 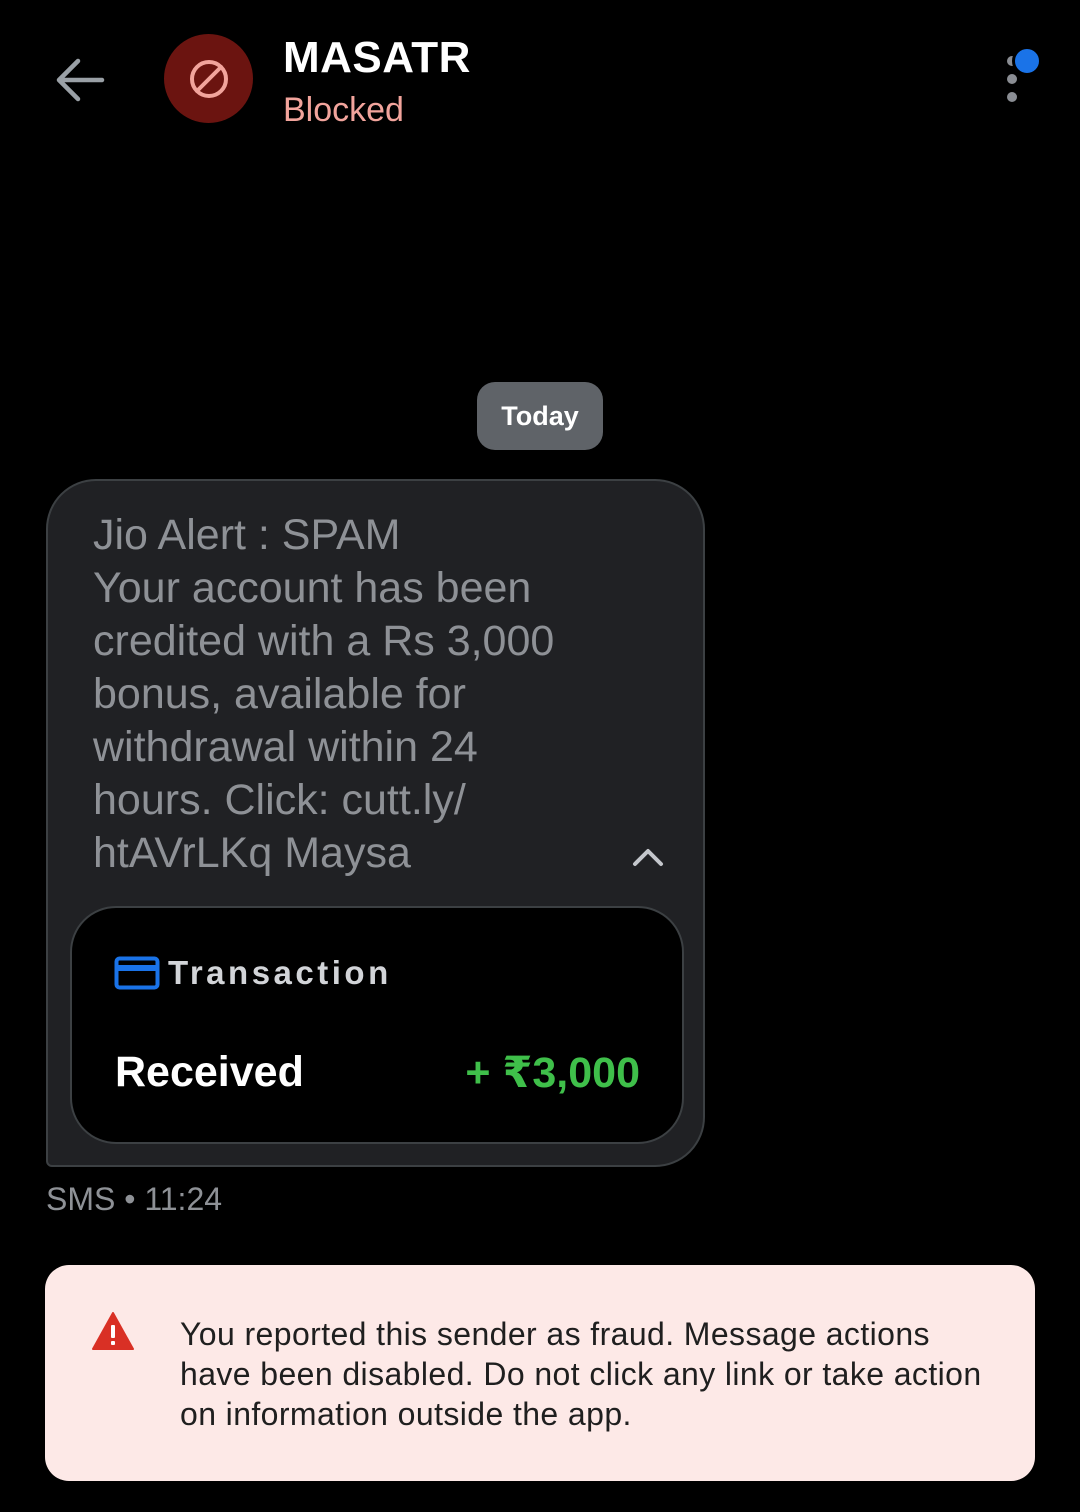 What do you see at coordinates (324, 641) in the screenshot?
I see `message-line: credited with a Rs 3,000` at bounding box center [324, 641].